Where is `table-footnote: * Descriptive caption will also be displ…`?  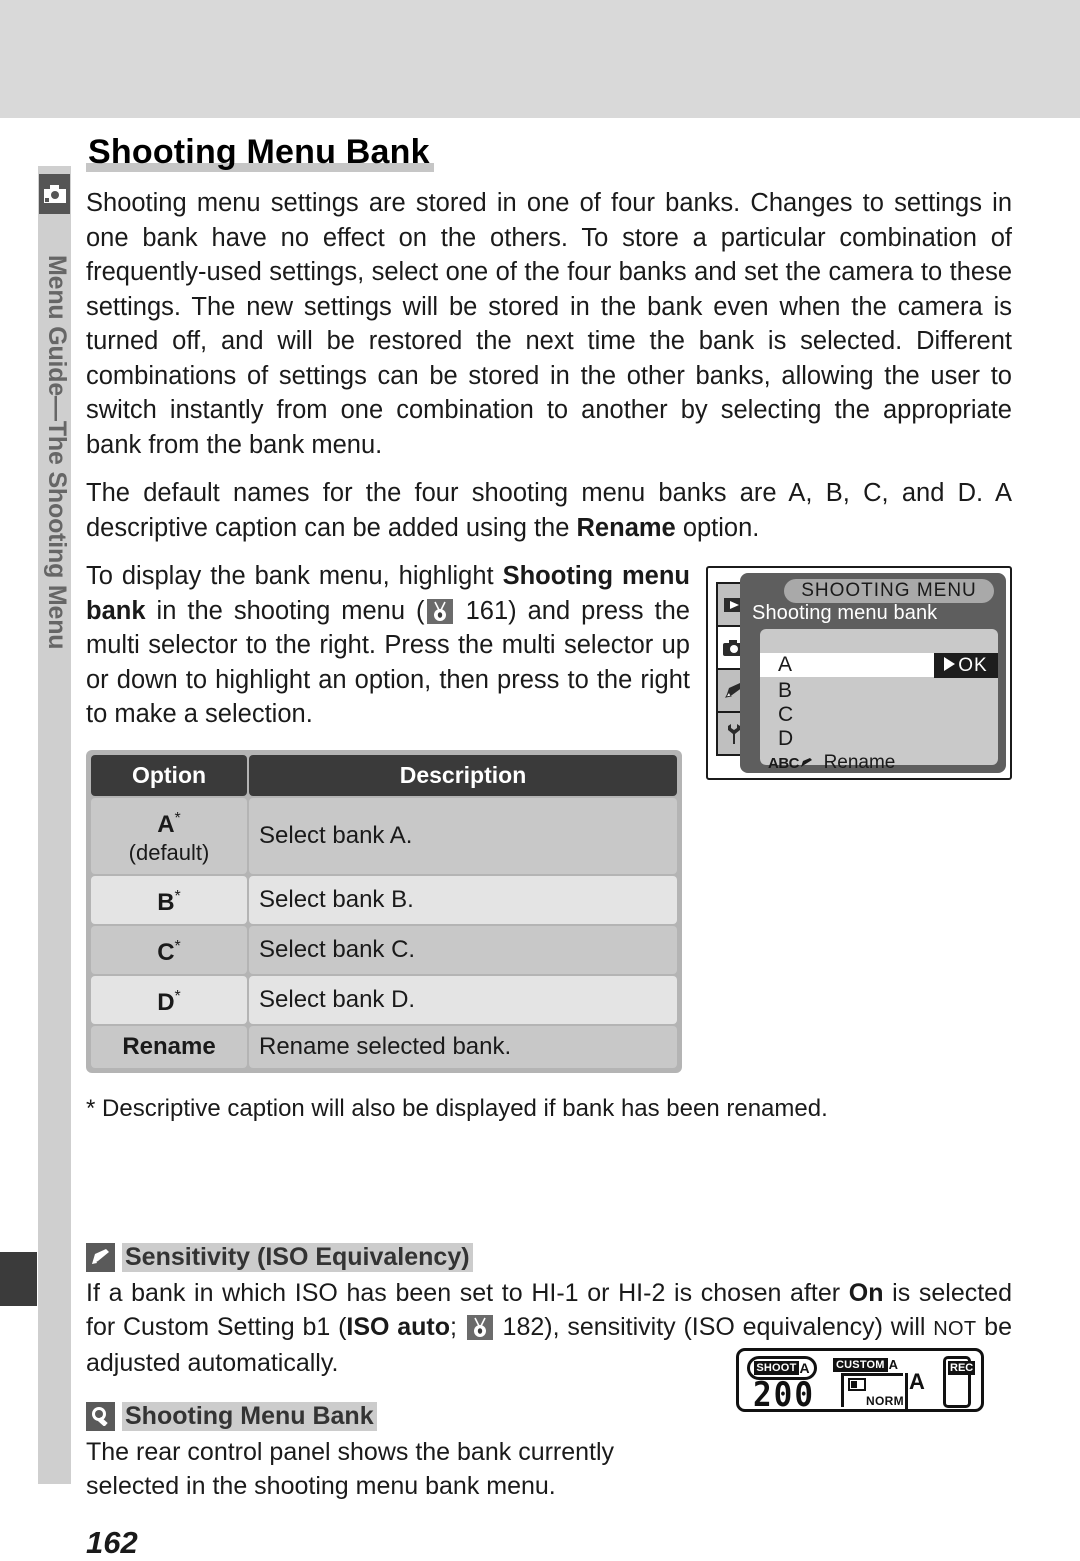
table-footnote: * Descriptive caption will also be displ… is located at coordinates (457, 1108).